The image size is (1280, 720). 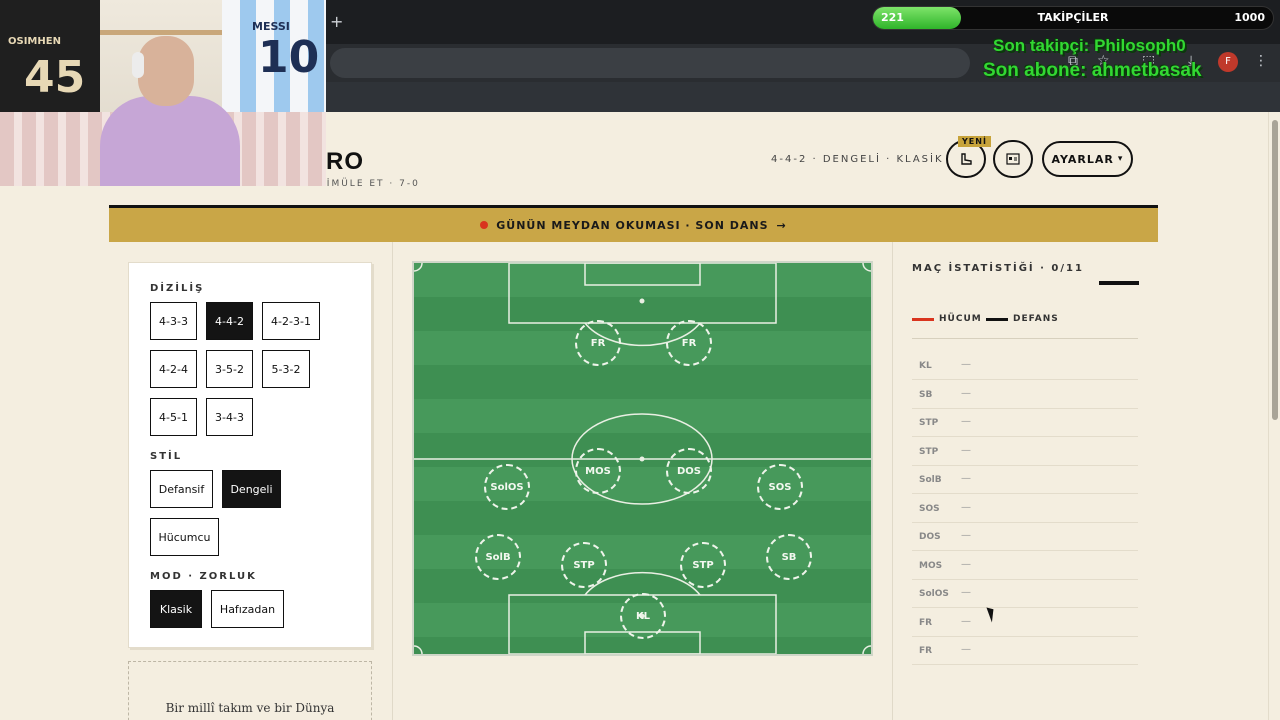 I want to click on streamer-head, so click(x=166, y=71).